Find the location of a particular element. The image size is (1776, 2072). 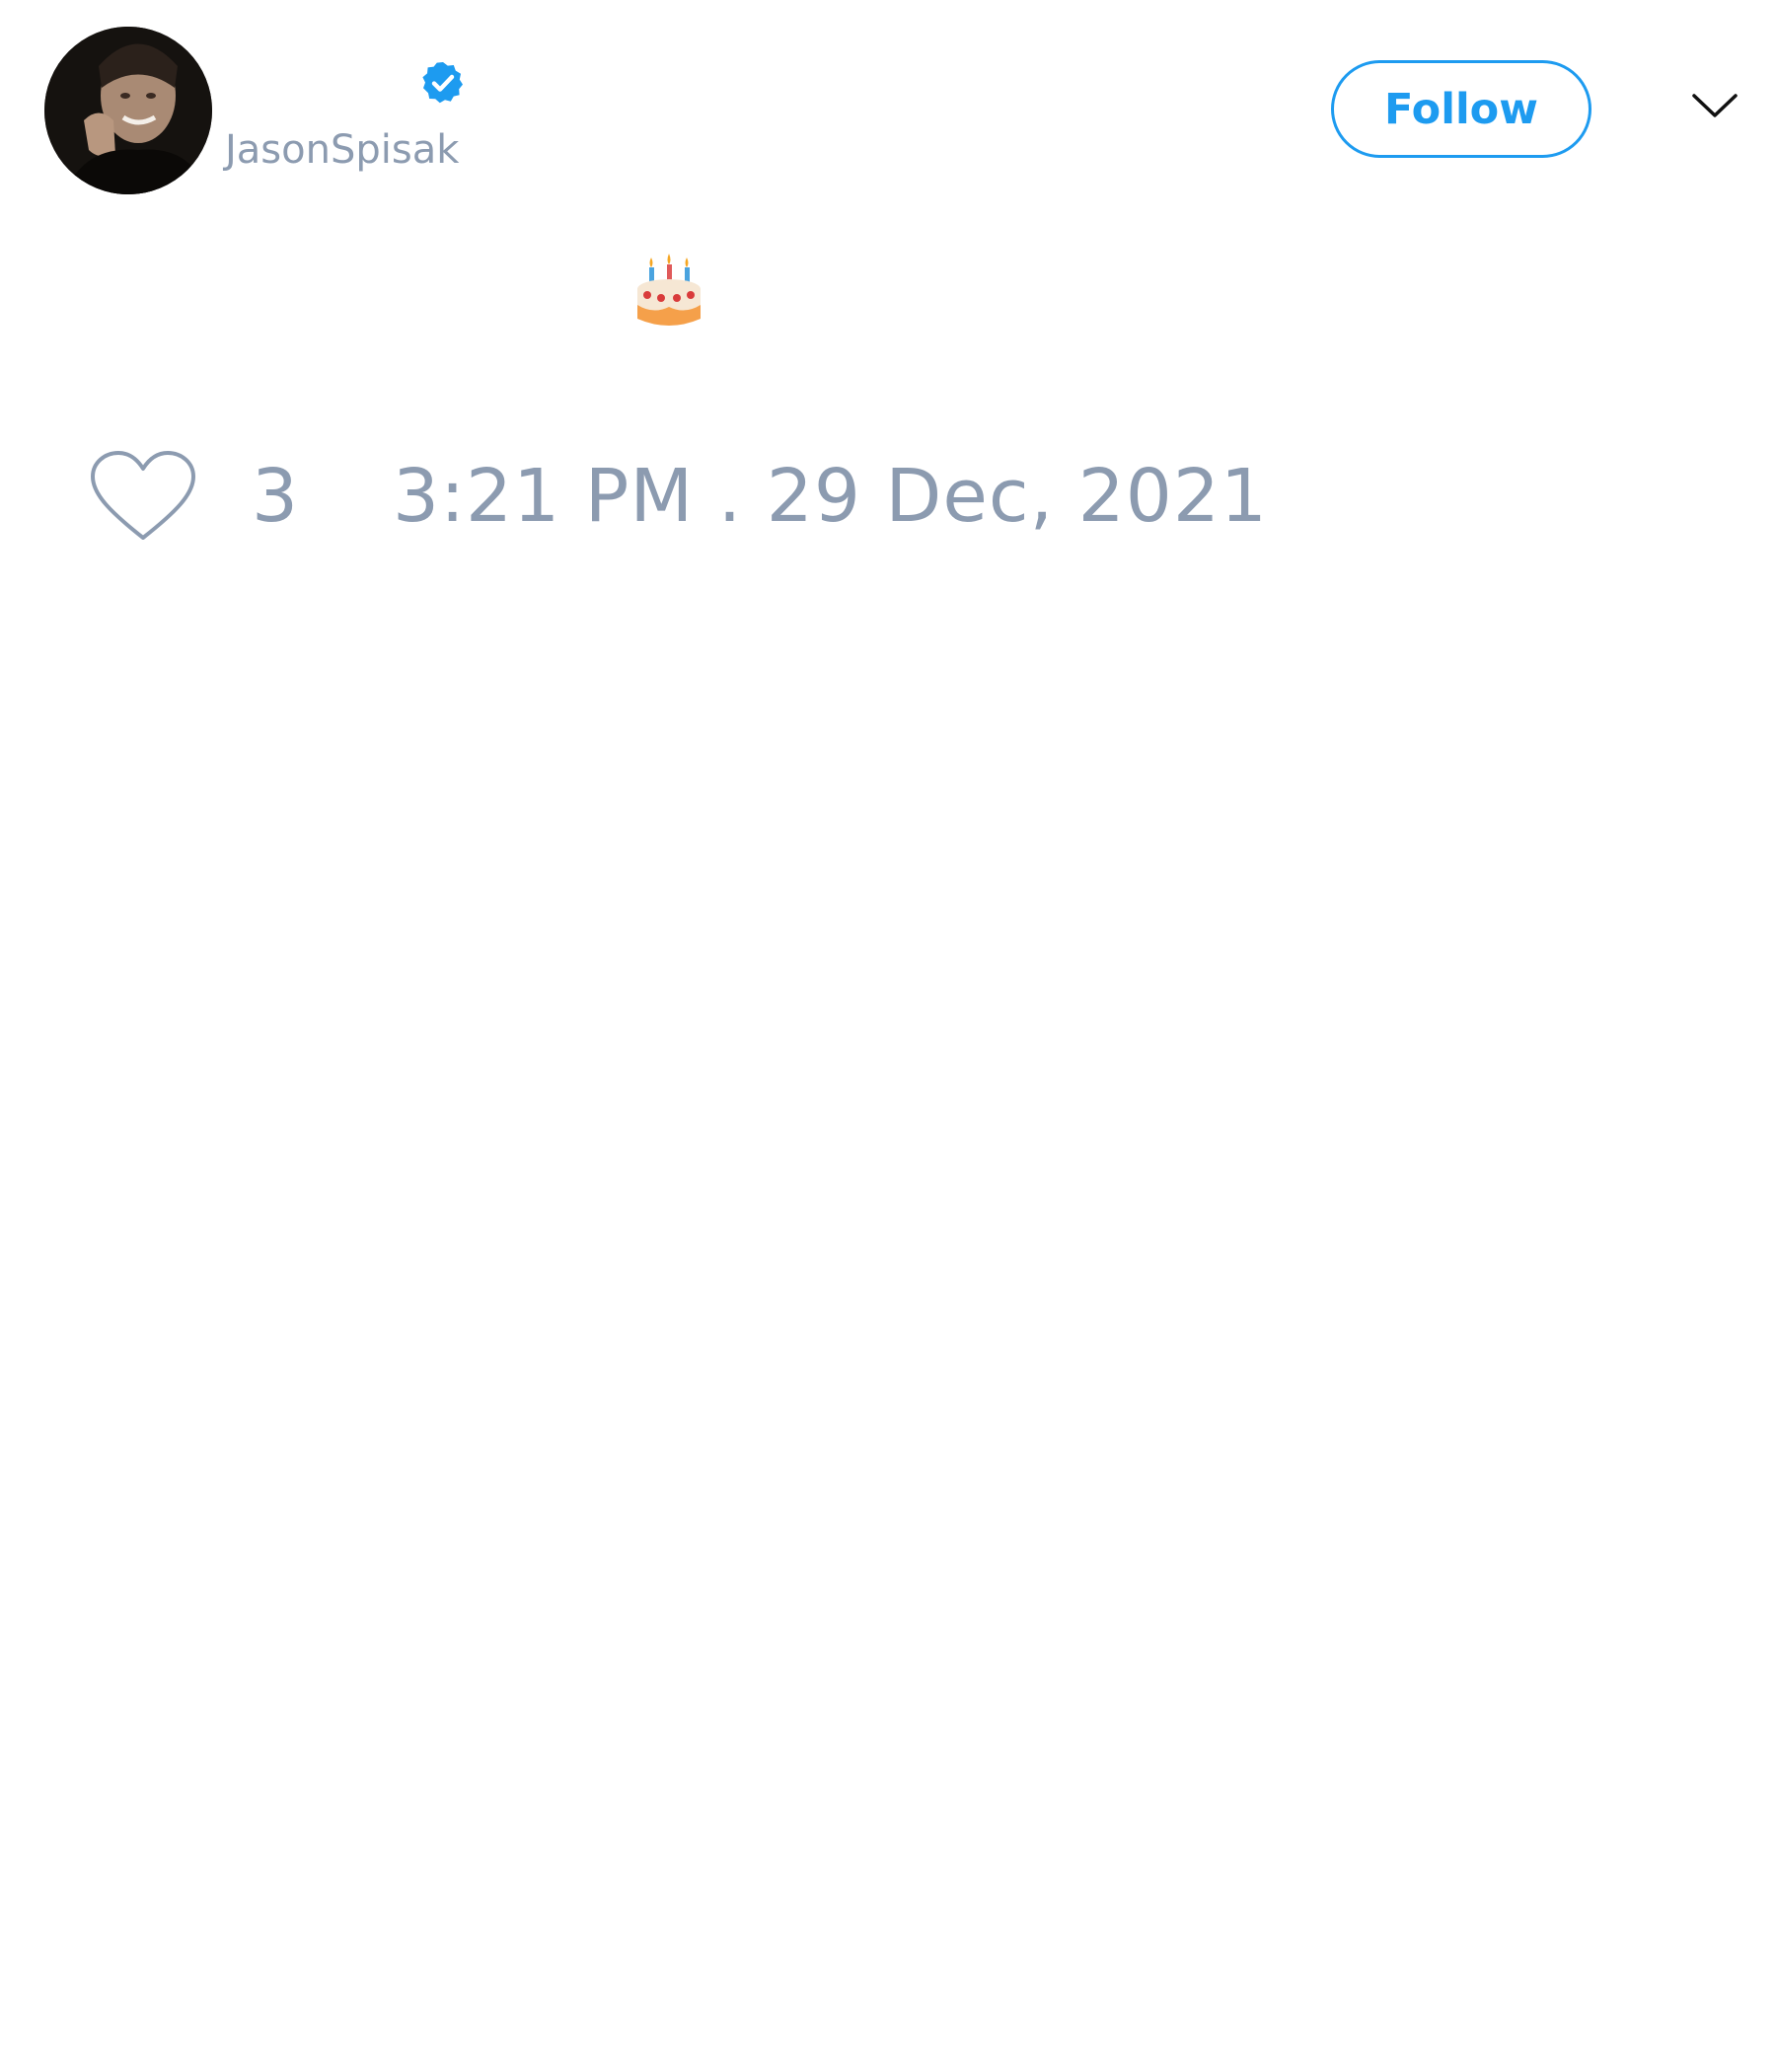

like-count: 3 is located at coordinates (275, 497).